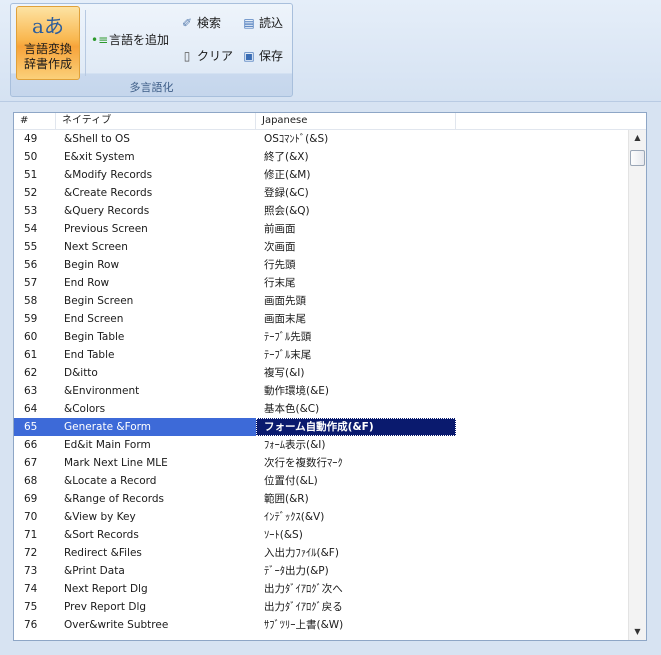 Image resolution: width=661 pixels, height=655 pixels. What do you see at coordinates (321, 373) in the screenshot?
I see `table-row: 62 D&itto 複写(&I)` at bounding box center [321, 373].